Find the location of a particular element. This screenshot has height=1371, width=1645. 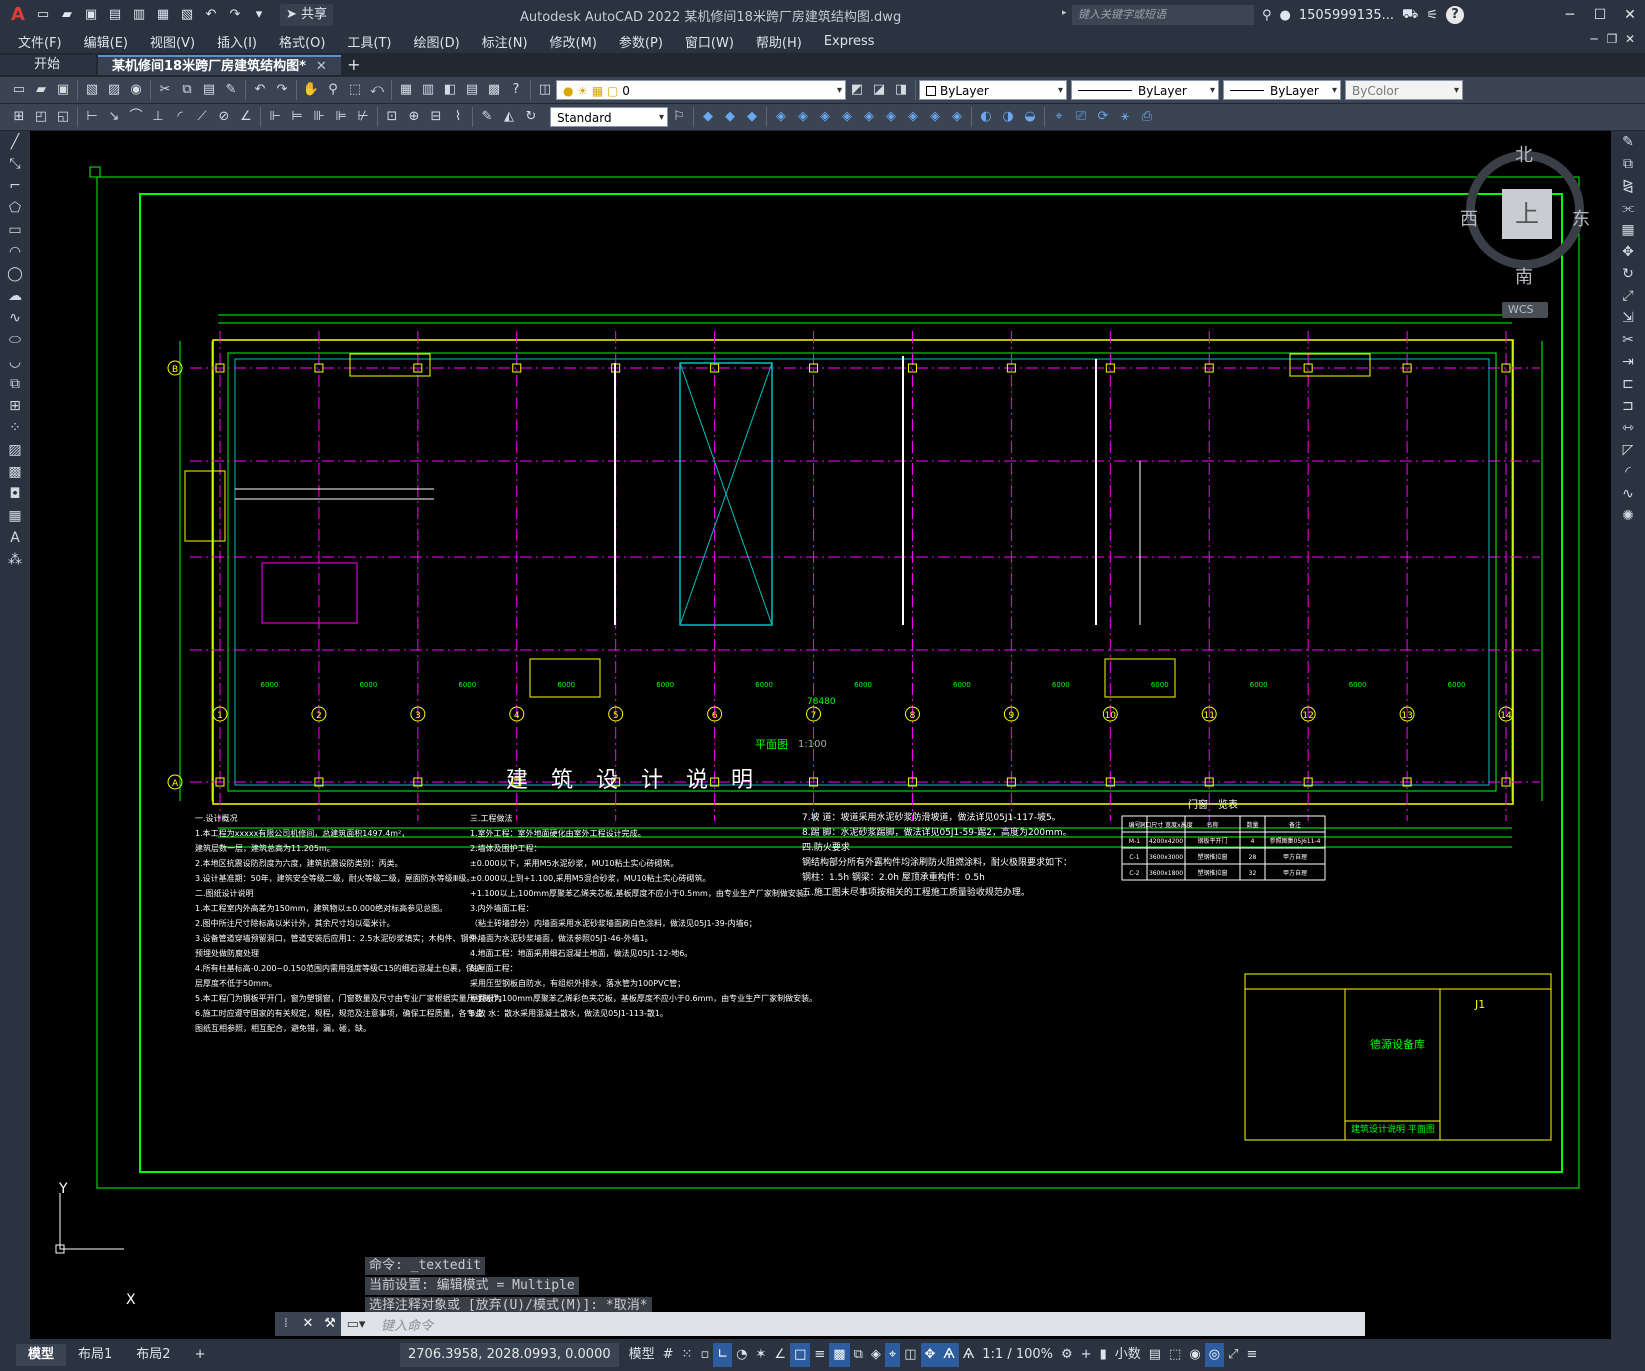

dim-break-icon: ⊬ is located at coordinates (363, 117).